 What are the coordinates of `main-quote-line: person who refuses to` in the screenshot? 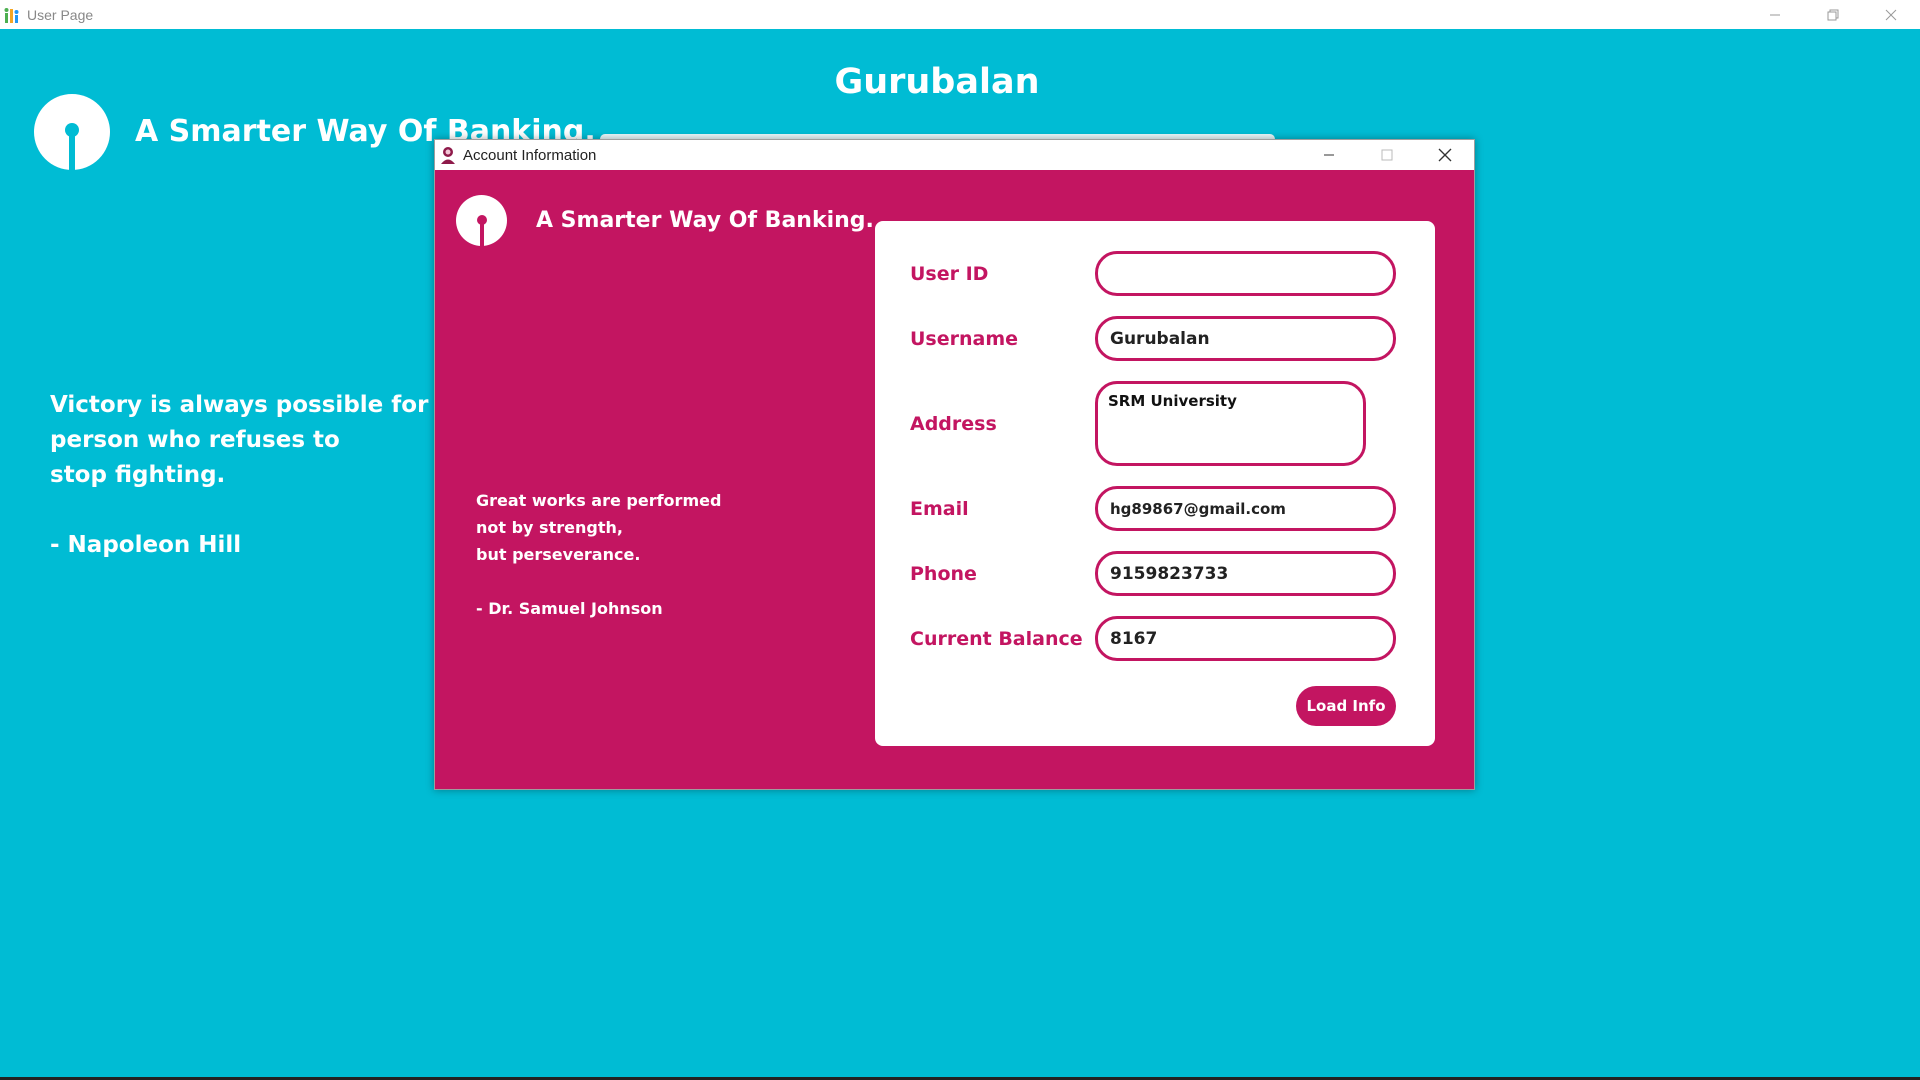 It's located at (195, 440).